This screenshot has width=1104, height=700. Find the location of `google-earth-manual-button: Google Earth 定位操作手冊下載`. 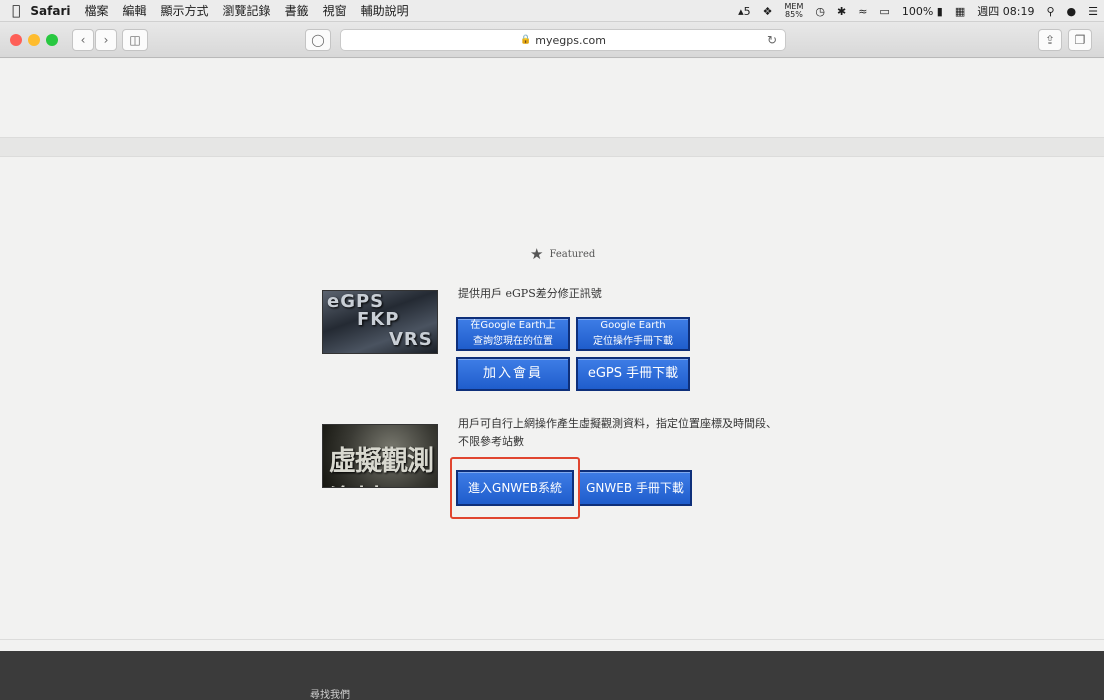

google-earth-manual-button: Google Earth 定位操作手冊下載 is located at coordinates (633, 334).